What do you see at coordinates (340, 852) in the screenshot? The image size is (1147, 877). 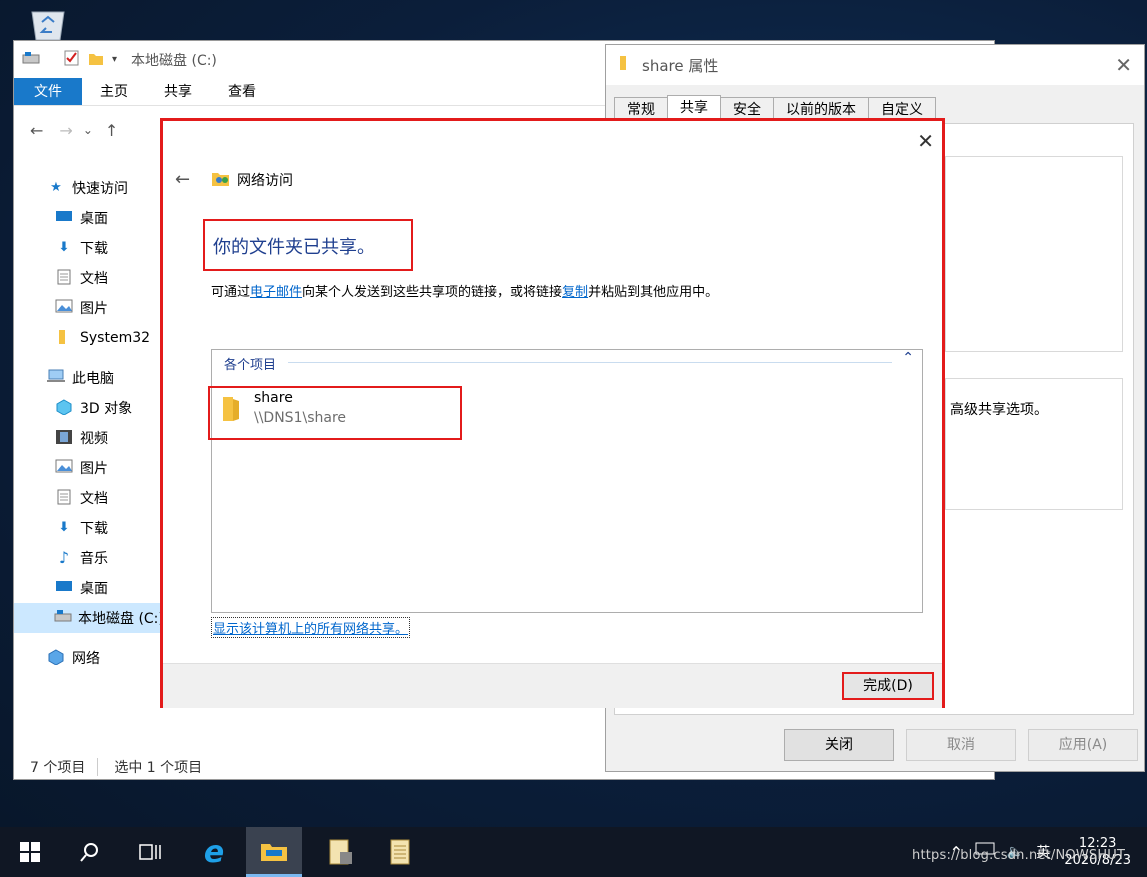 I see `server-manager-icon` at bounding box center [340, 852].